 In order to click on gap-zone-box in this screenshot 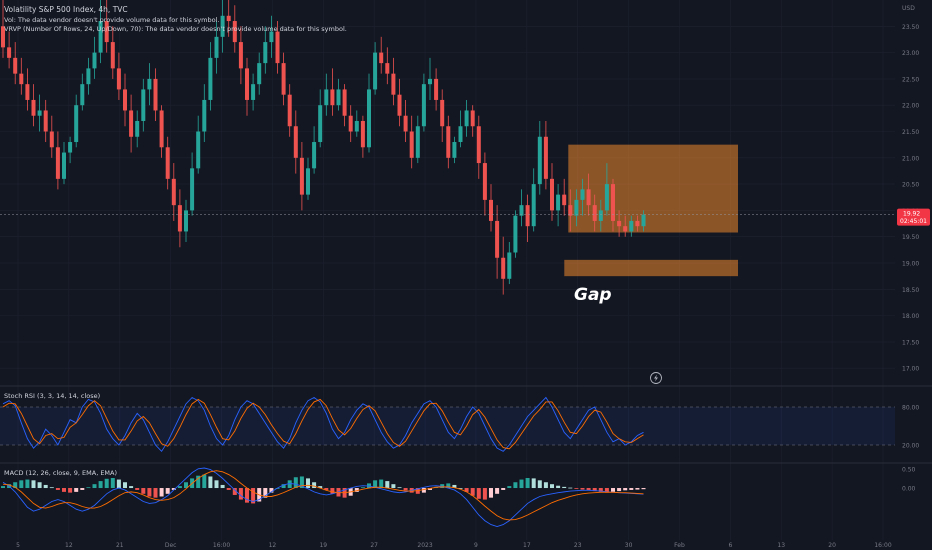, I will do `click(651, 268)`.